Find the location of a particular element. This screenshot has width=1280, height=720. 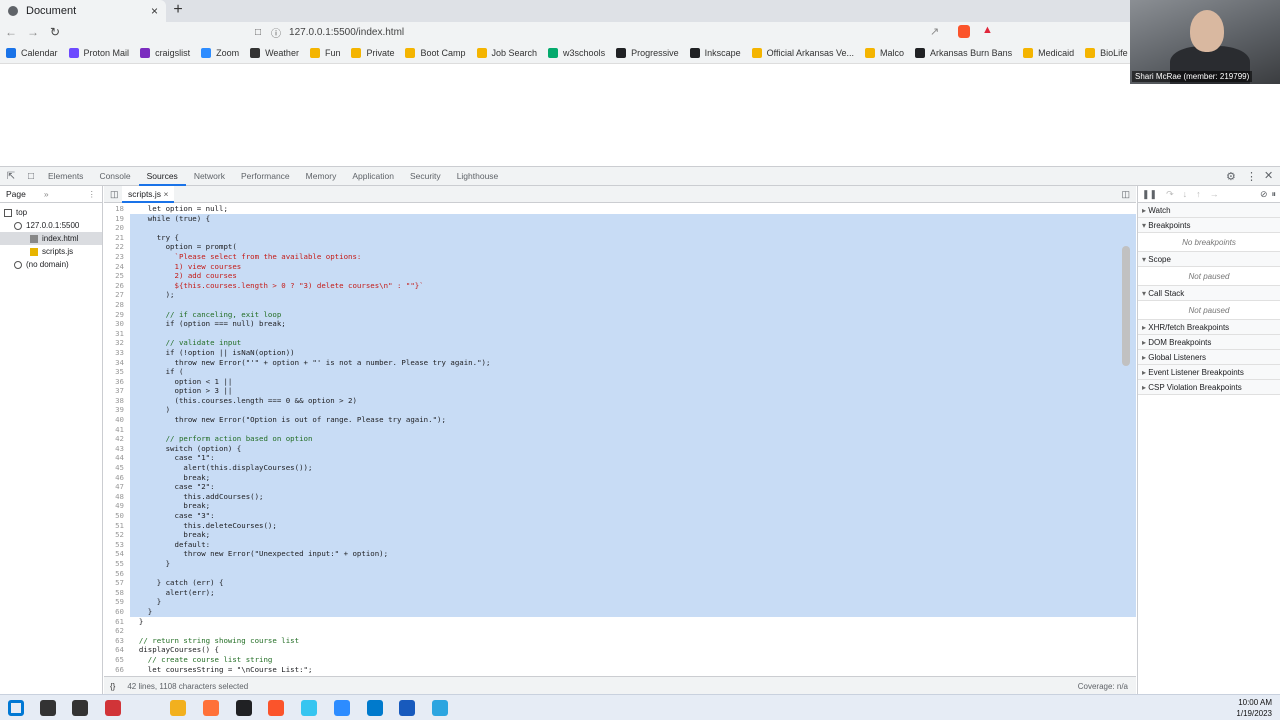

tree-item: top is located at coordinates (51, 212).